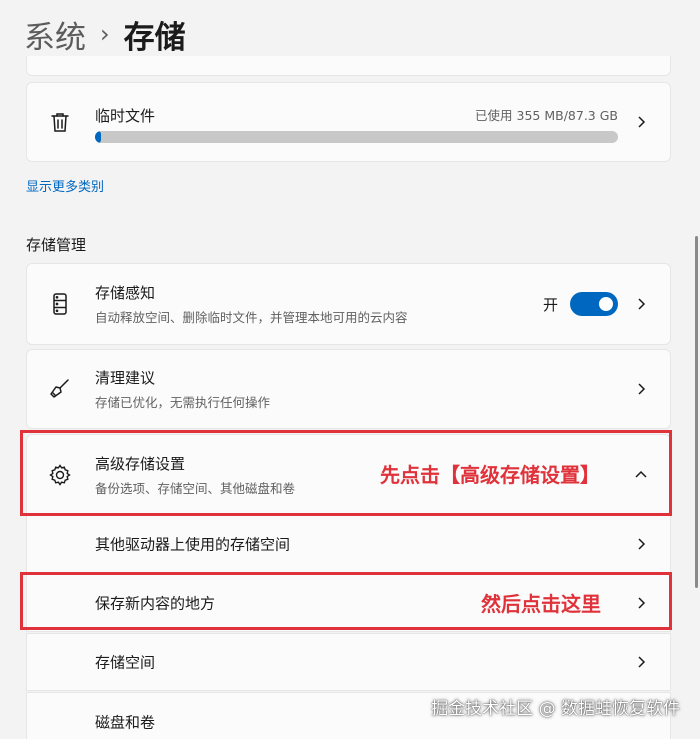  What do you see at coordinates (98, 137) in the screenshot?
I see `temp-files-progress-fill` at bounding box center [98, 137].